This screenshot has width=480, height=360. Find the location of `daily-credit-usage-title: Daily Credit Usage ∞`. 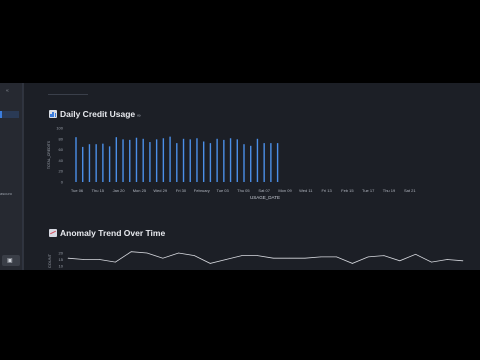

daily-credit-usage-title: Daily Credit Usage ∞ is located at coordinates (95, 114).